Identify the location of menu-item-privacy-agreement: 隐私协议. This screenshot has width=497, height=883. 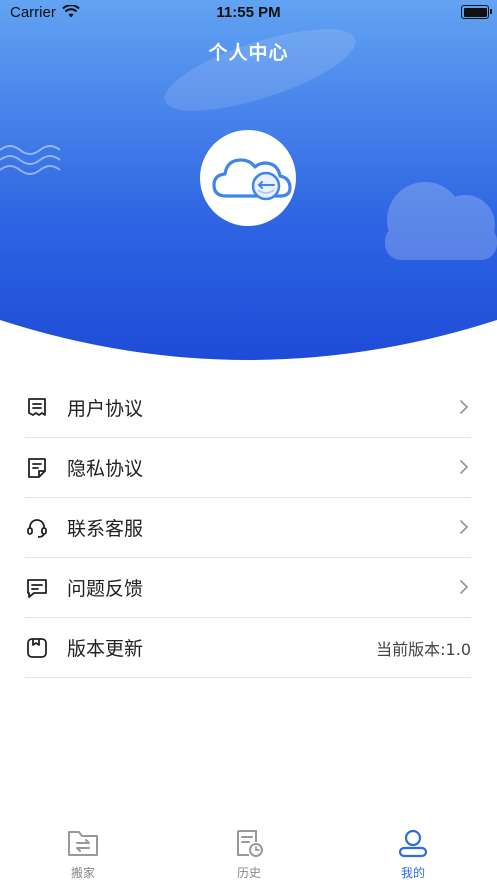
(248, 468).